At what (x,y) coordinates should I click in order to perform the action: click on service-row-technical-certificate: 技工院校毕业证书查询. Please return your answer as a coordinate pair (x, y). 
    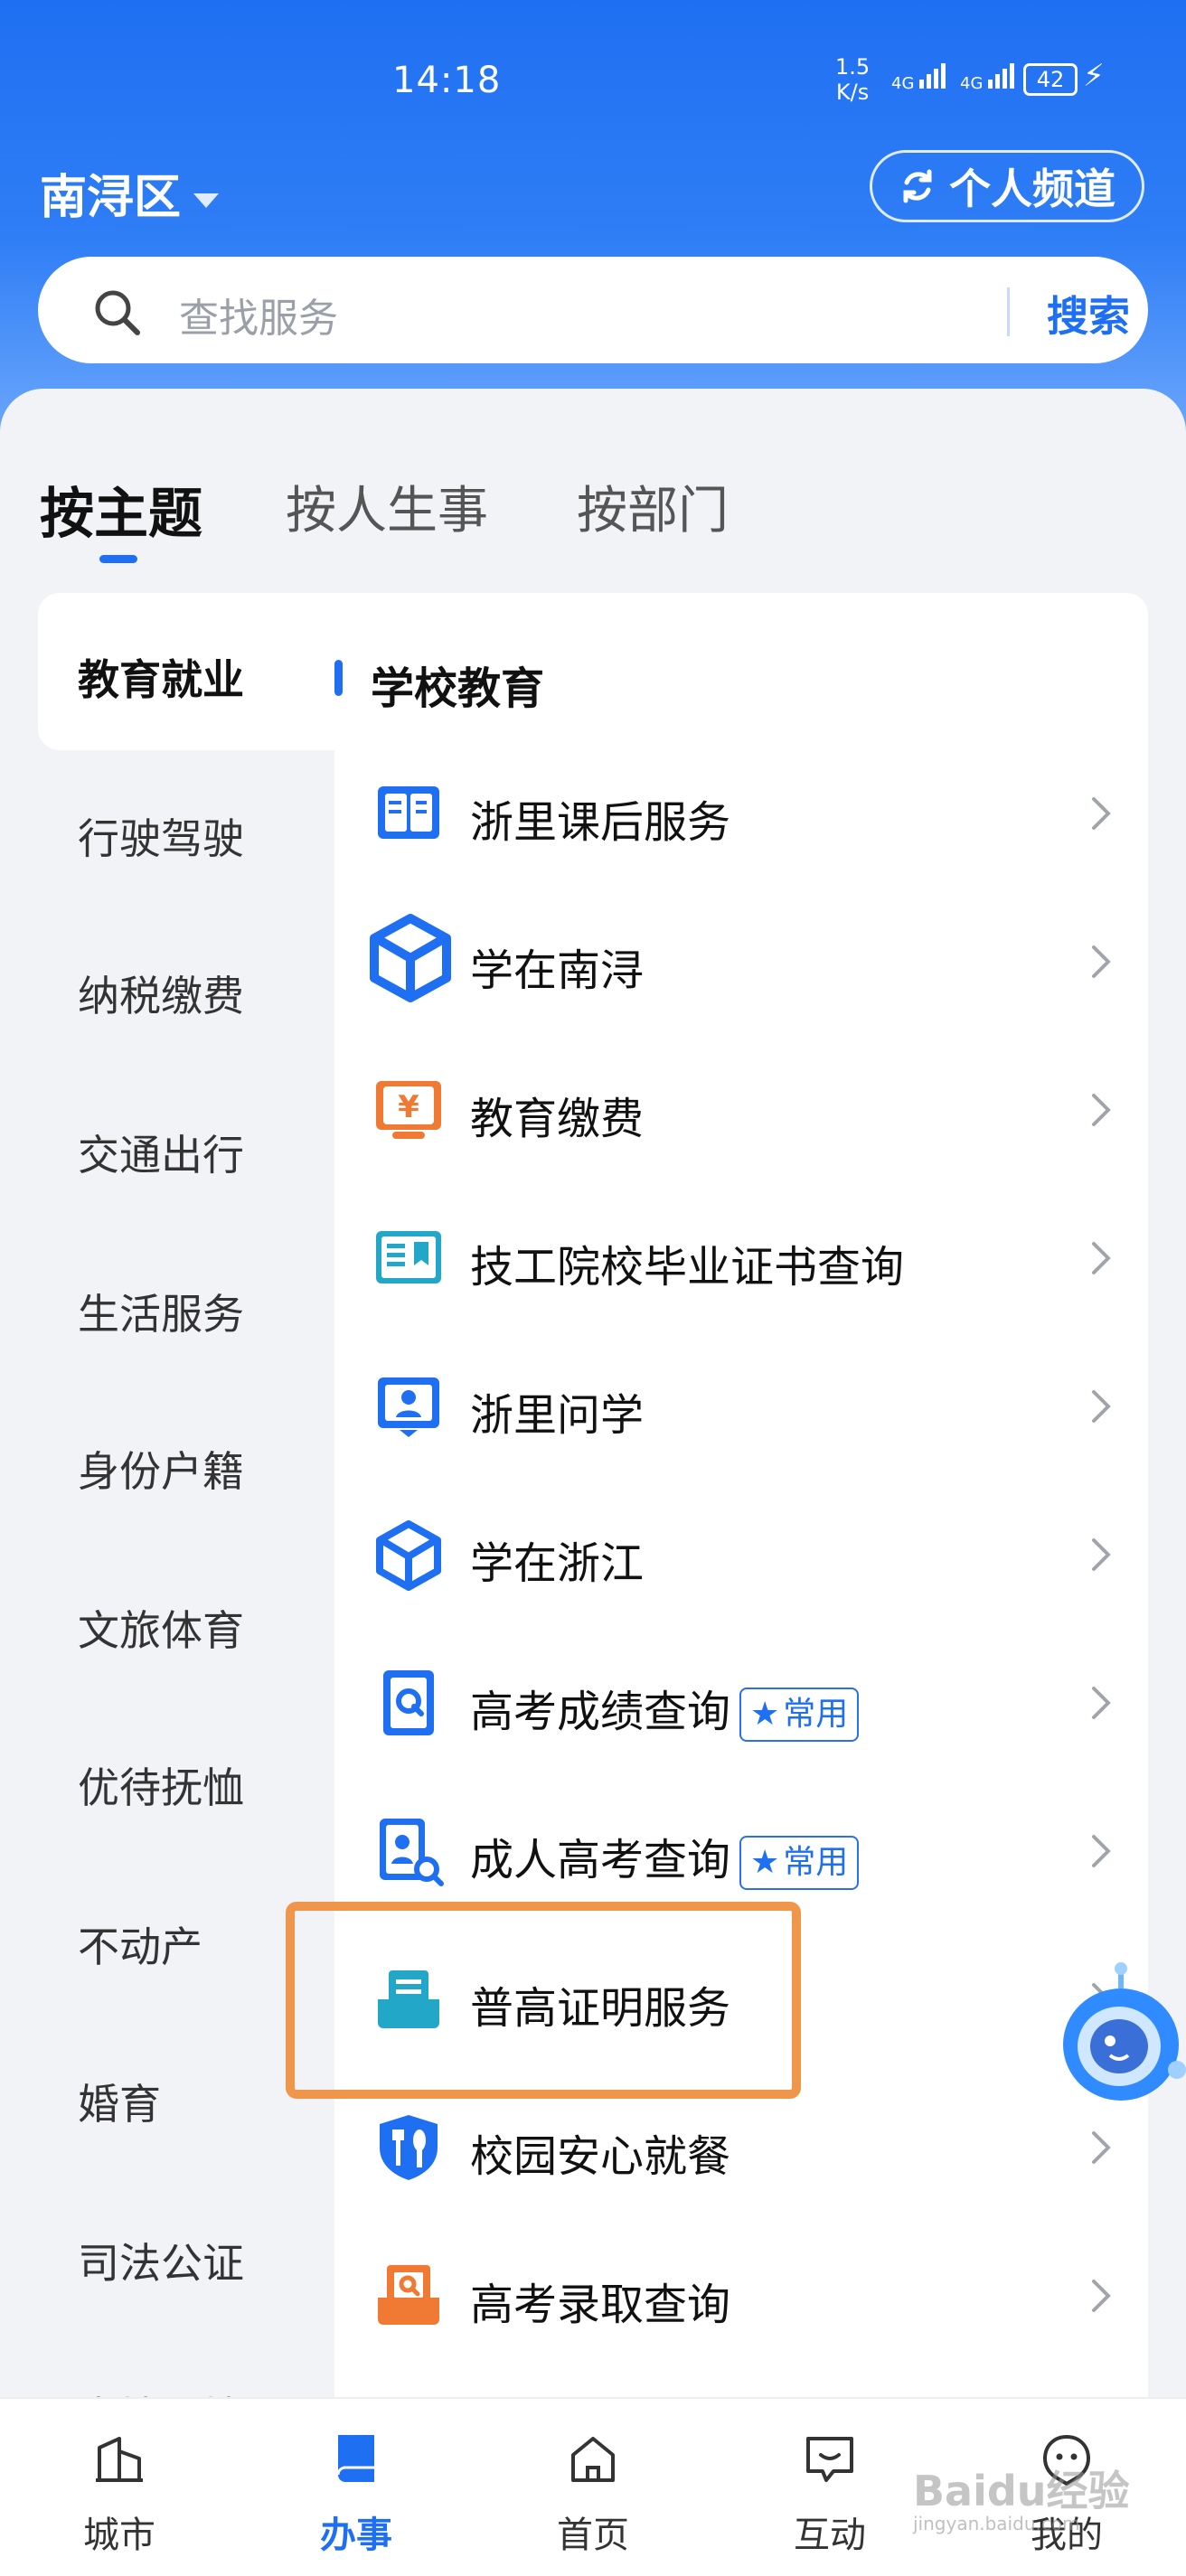
    Looking at the image, I should click on (741, 1258).